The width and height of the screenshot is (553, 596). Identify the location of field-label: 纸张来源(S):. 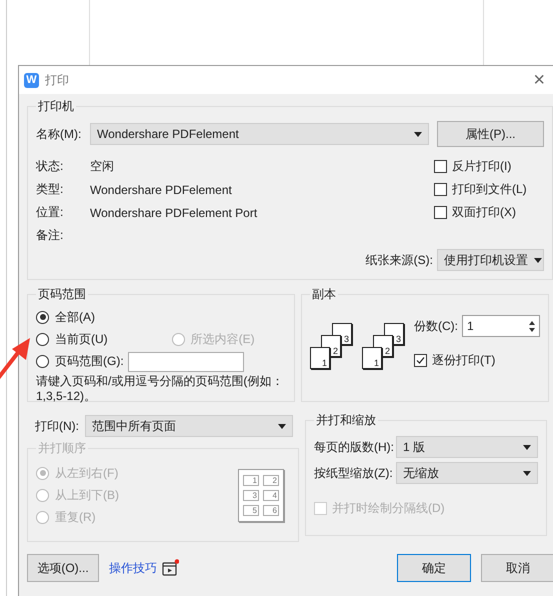
(399, 260).